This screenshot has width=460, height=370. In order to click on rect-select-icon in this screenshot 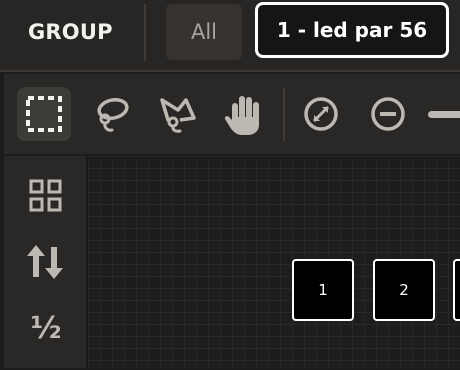, I will do `click(44, 114)`.